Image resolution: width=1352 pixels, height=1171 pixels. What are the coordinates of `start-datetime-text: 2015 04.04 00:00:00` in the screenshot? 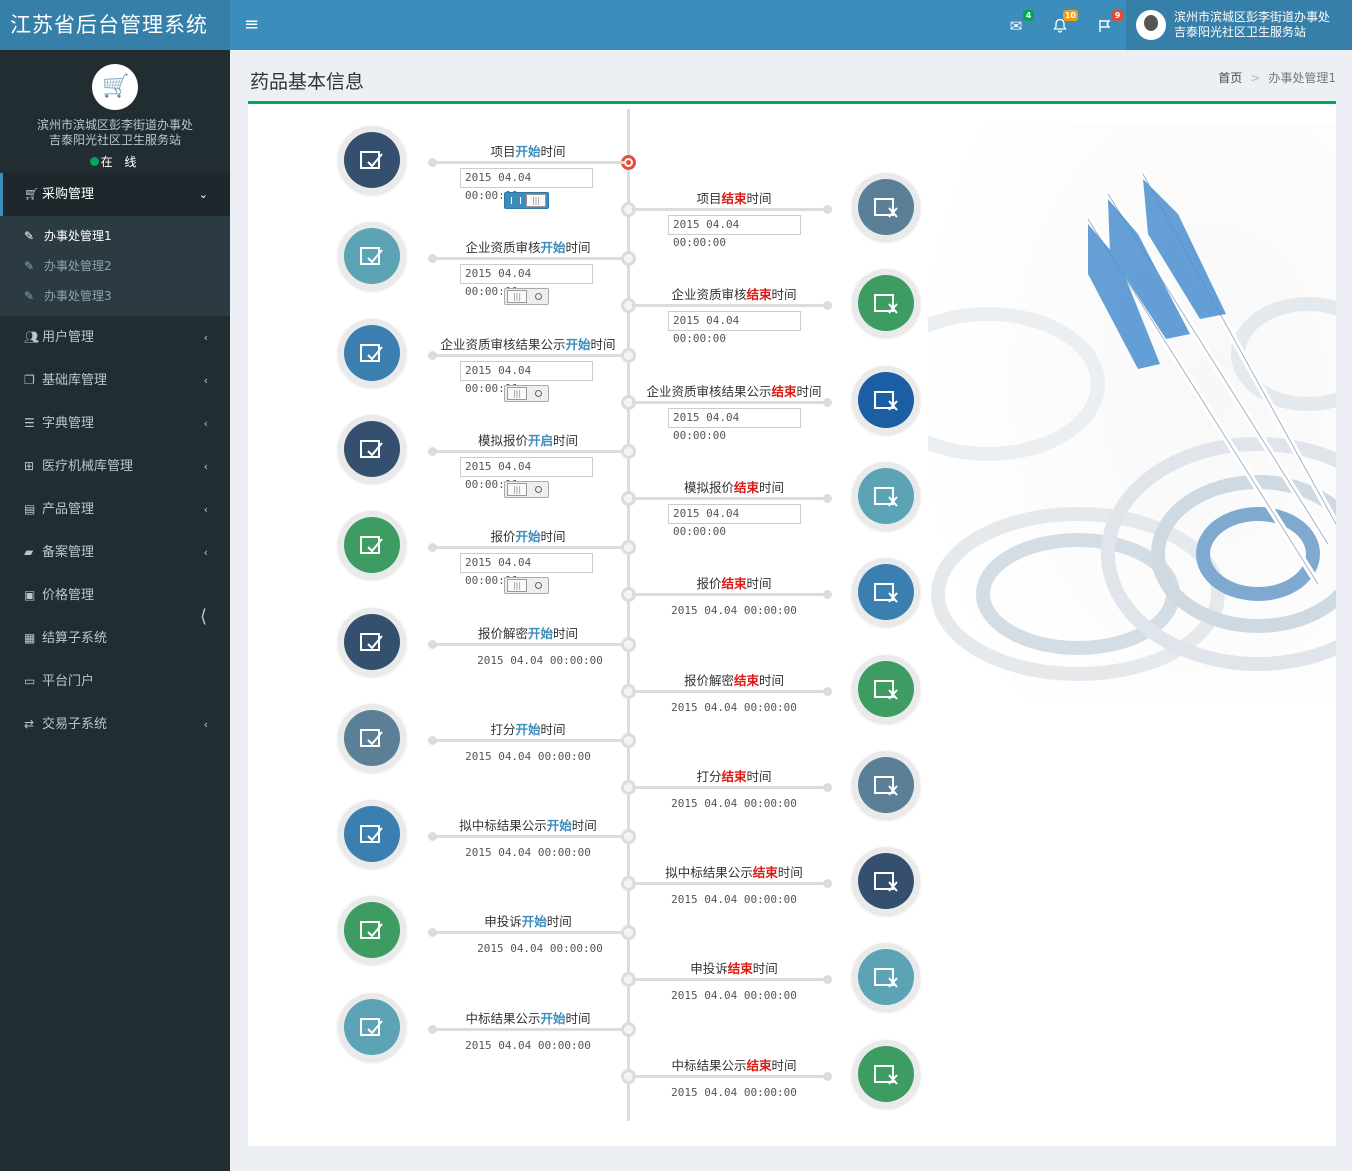 It's located at (528, 853).